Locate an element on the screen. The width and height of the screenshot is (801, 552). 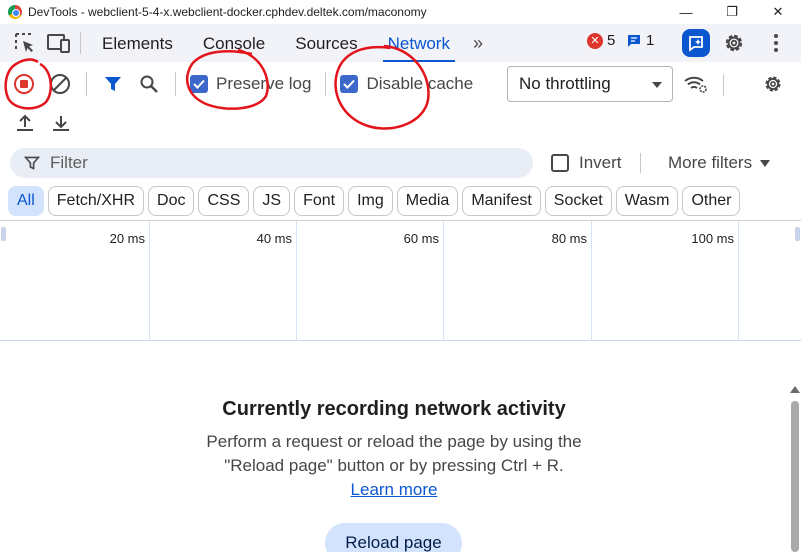
scroll-up-arrow-icon is located at coordinates (795, 389).